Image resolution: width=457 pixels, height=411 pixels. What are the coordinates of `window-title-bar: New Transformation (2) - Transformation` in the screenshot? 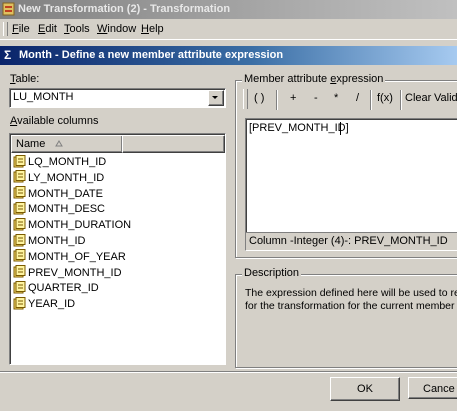 It's located at (228, 9).